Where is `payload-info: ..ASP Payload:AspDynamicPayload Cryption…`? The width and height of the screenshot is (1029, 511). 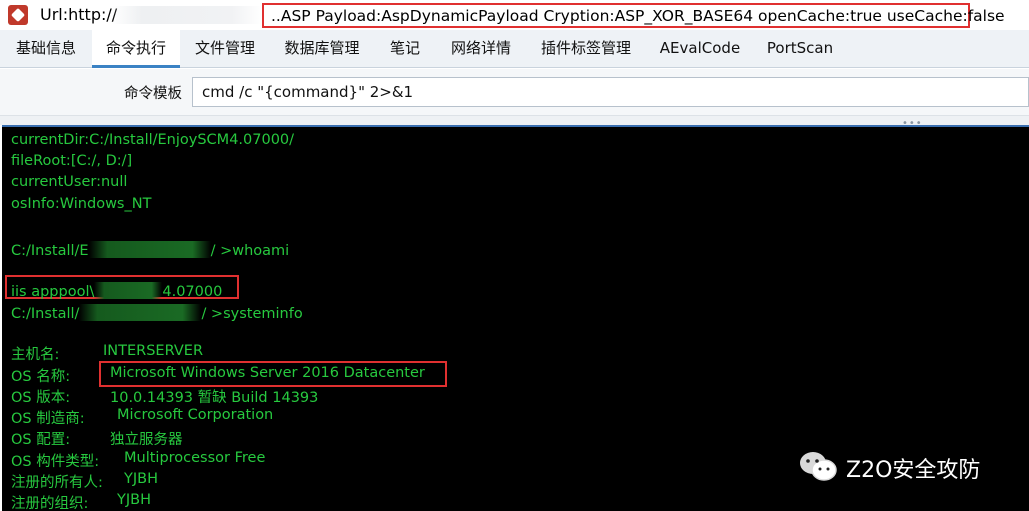 payload-info: ..ASP Payload:AspDynamicPayload Cryption… is located at coordinates (638, 16).